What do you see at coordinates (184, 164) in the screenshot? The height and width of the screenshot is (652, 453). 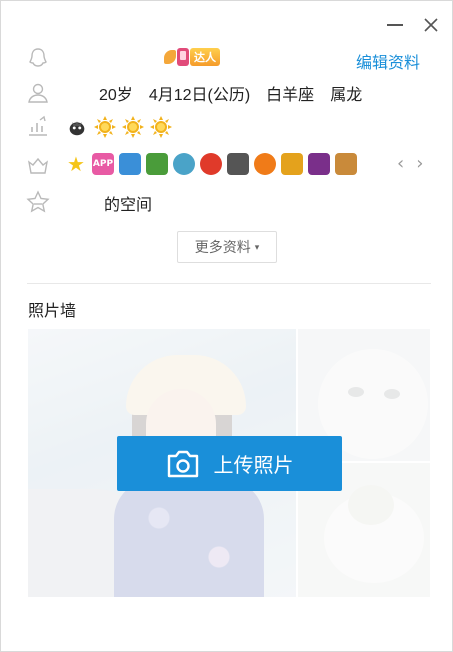 I see `eyeball-icon` at bounding box center [184, 164].